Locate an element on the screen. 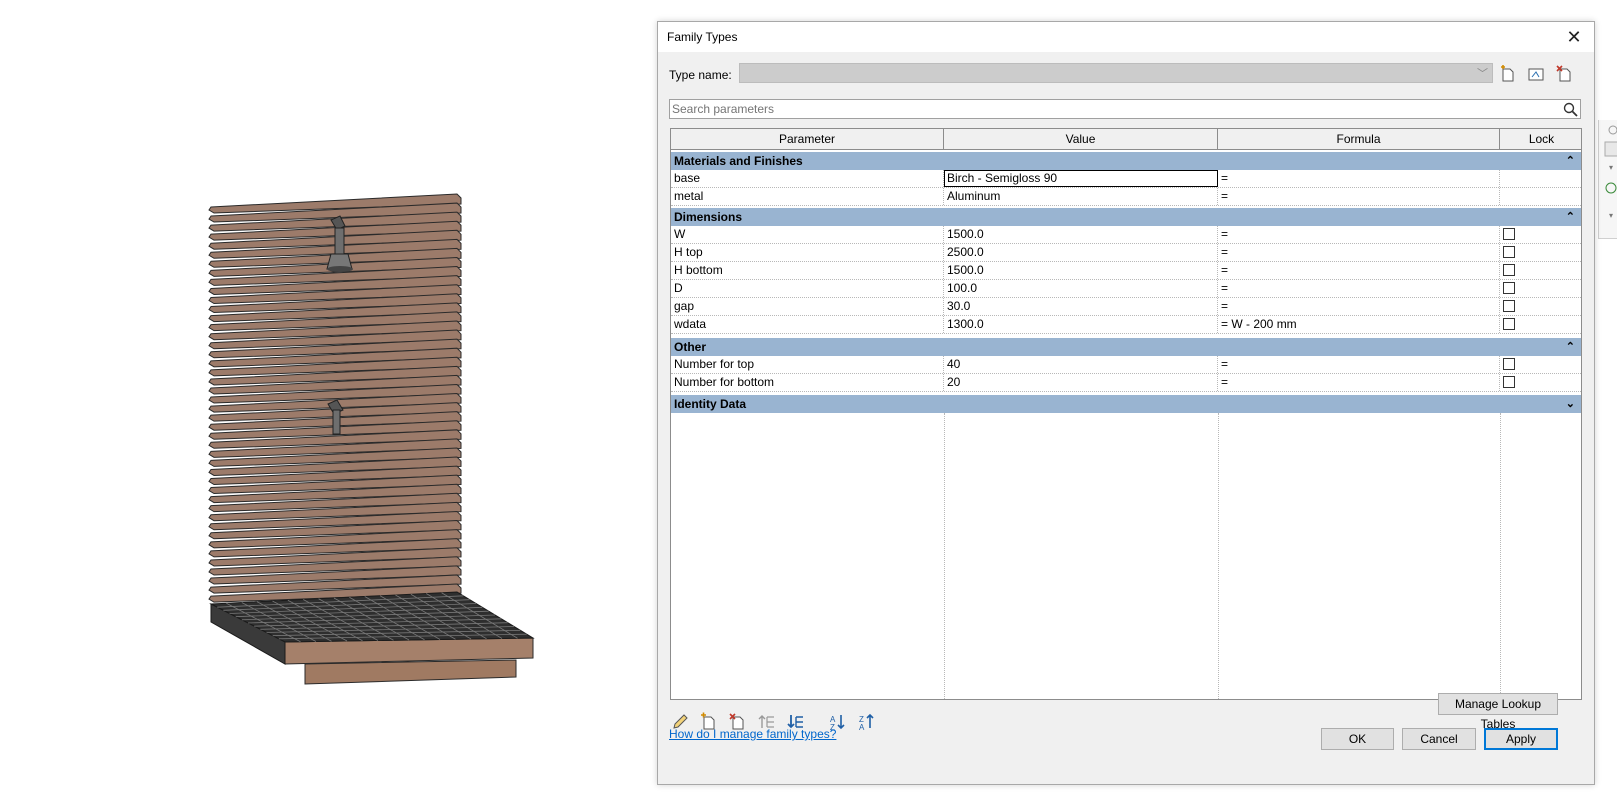  param-name: metal is located at coordinates (807, 196).